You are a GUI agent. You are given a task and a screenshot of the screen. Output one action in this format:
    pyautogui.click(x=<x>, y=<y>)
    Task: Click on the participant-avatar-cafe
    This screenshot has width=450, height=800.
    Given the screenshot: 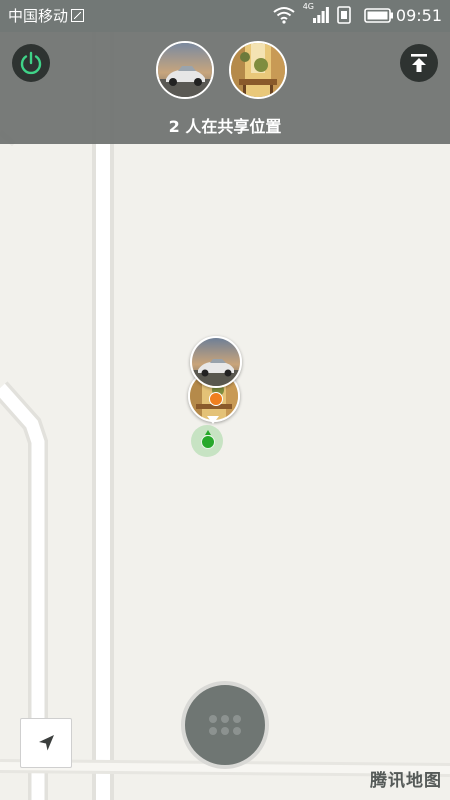 What is the action you would take?
    pyautogui.click(x=258, y=70)
    